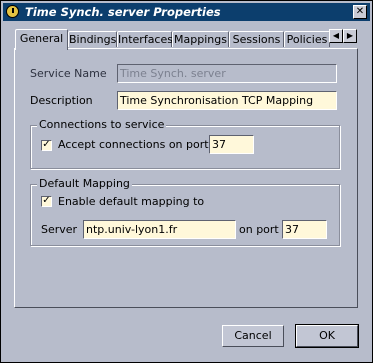 This screenshot has height=363, width=373. I want to click on tab-scroll-right-button: ▶, so click(350, 36).